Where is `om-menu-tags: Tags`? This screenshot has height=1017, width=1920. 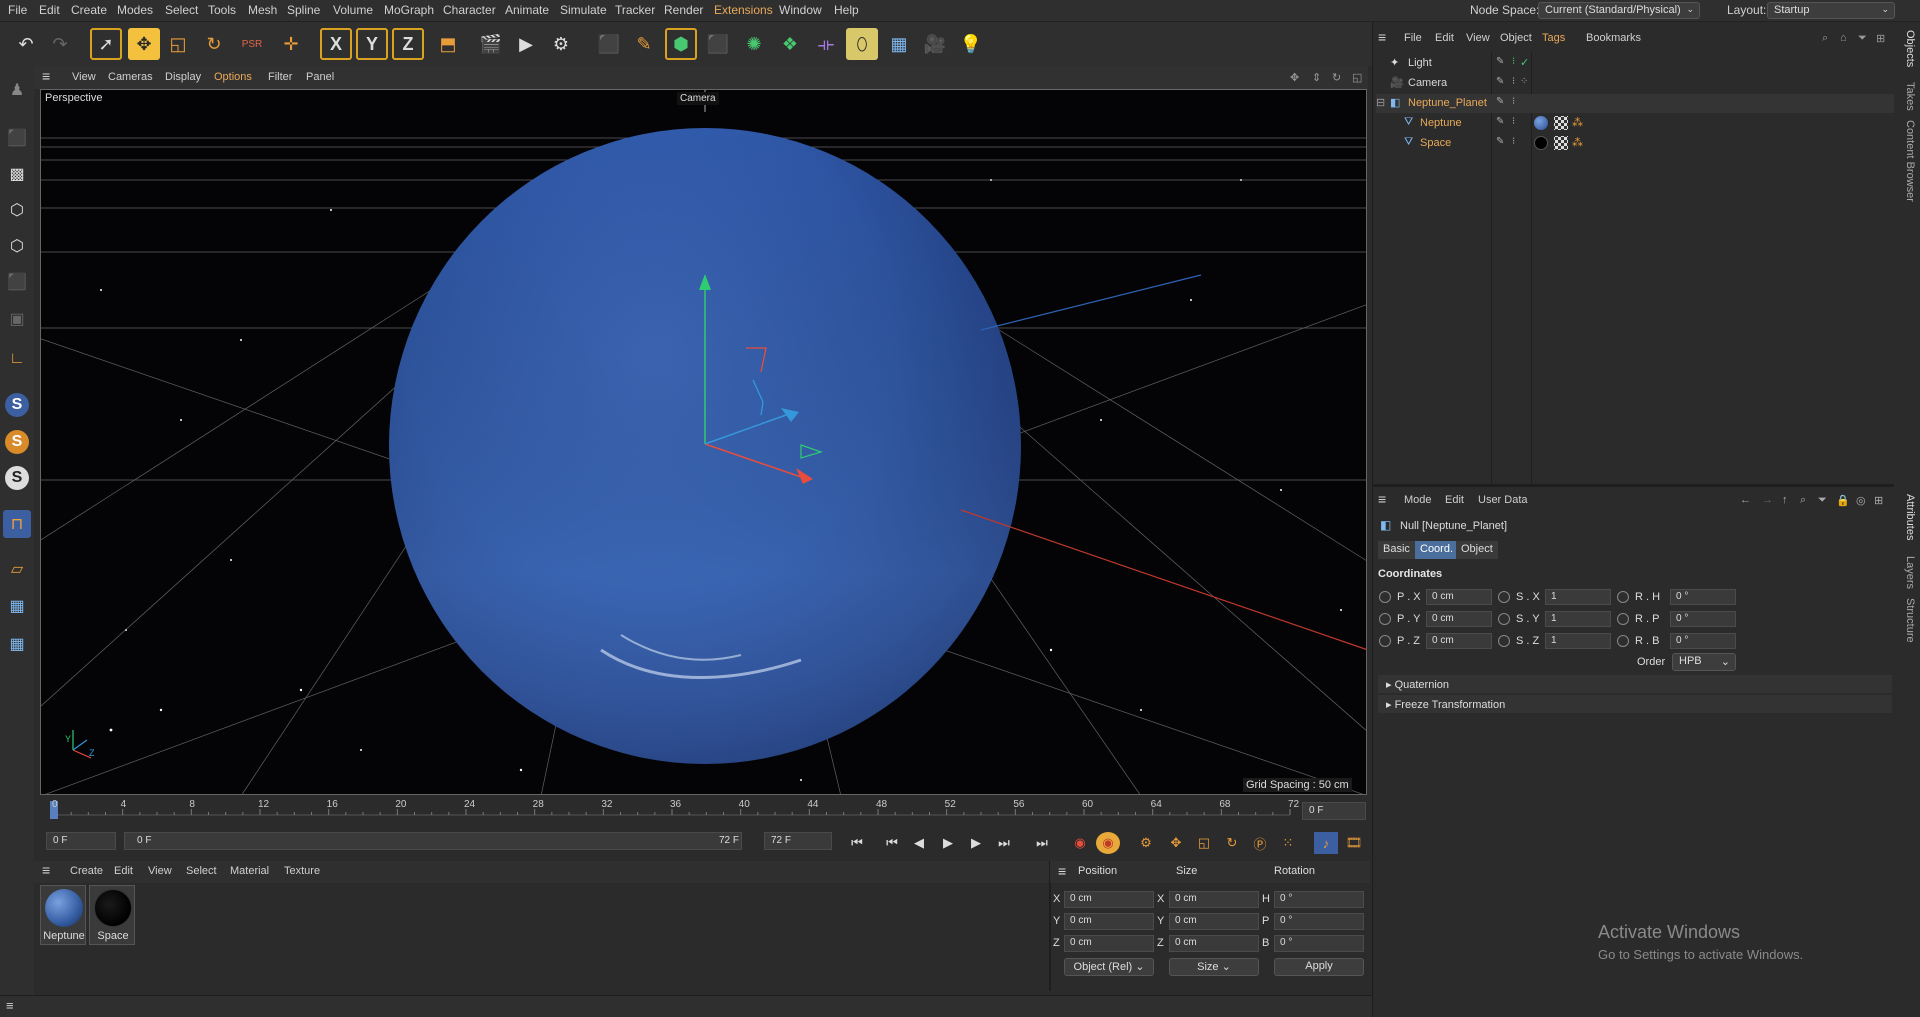 om-menu-tags: Tags is located at coordinates (1553, 38).